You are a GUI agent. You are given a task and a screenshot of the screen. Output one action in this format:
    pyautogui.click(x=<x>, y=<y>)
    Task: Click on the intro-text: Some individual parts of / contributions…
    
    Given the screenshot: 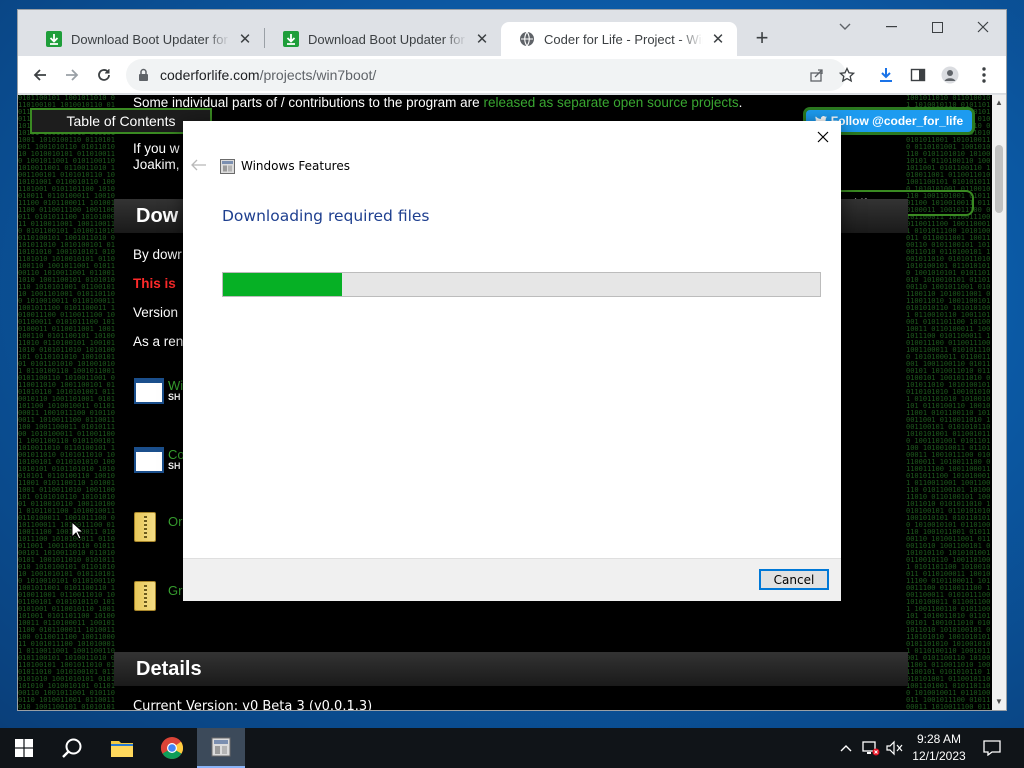 What is the action you would take?
    pyautogui.click(x=438, y=102)
    